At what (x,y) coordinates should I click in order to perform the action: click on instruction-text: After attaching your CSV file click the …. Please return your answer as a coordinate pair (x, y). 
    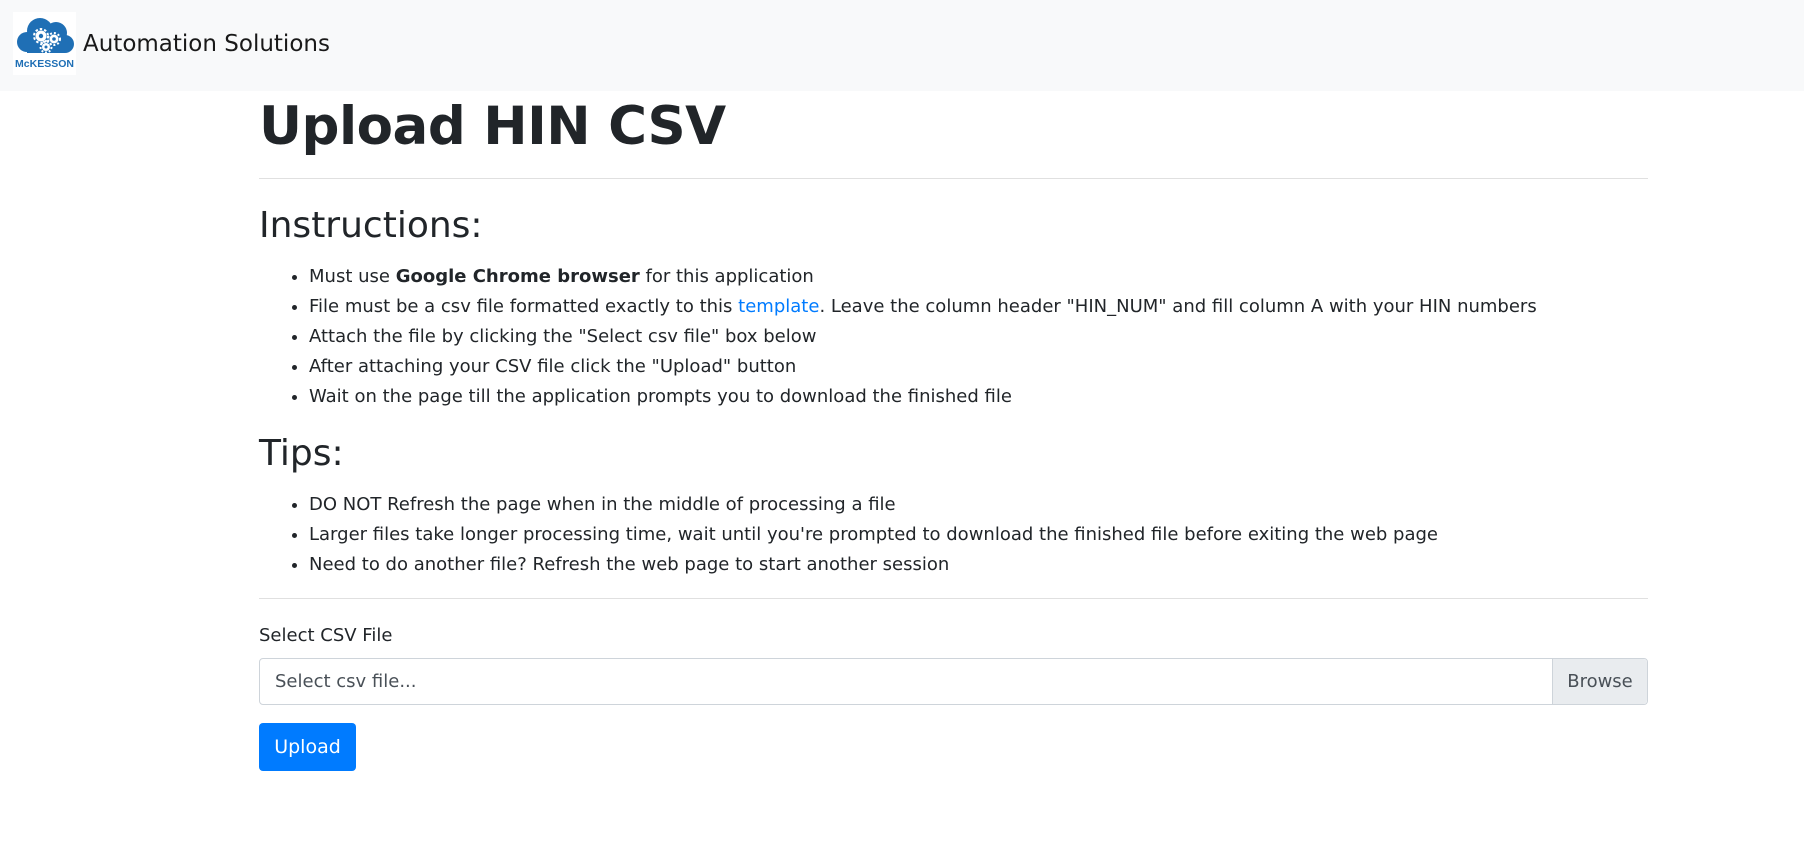
    Looking at the image, I should click on (553, 366).